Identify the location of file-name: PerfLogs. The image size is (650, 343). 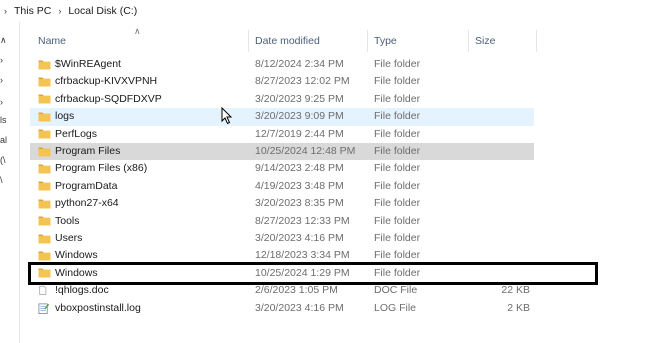
(76, 133).